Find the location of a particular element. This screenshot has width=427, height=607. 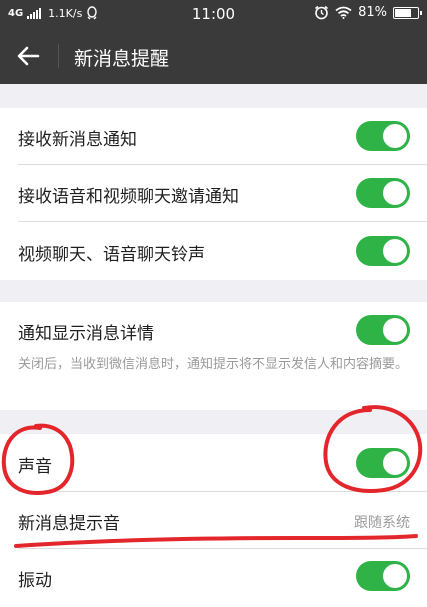

setting-row-sound: 声音 is located at coordinates (213, 463).